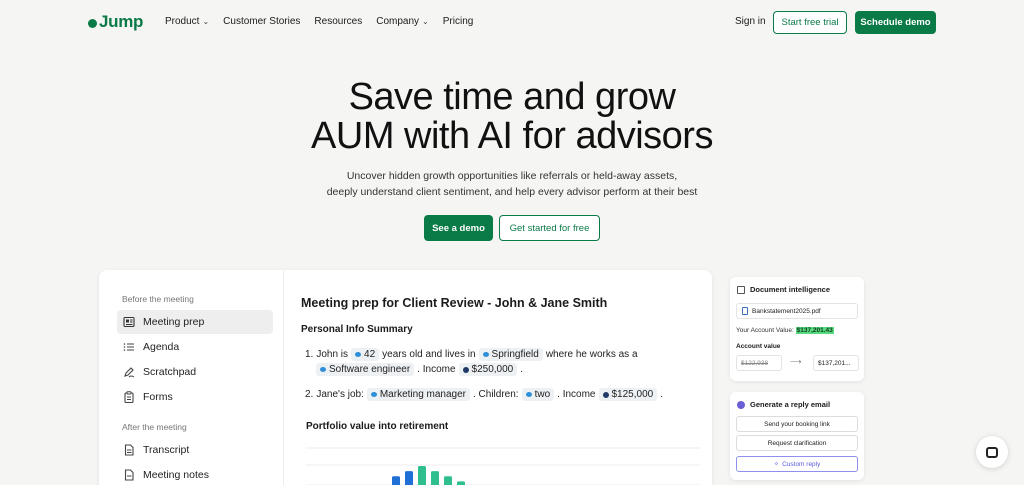 Image resolution: width=1024 pixels, height=485 pixels. What do you see at coordinates (895, 22) in the screenshot?
I see `schedule-demo-button: Schedule demo` at bounding box center [895, 22].